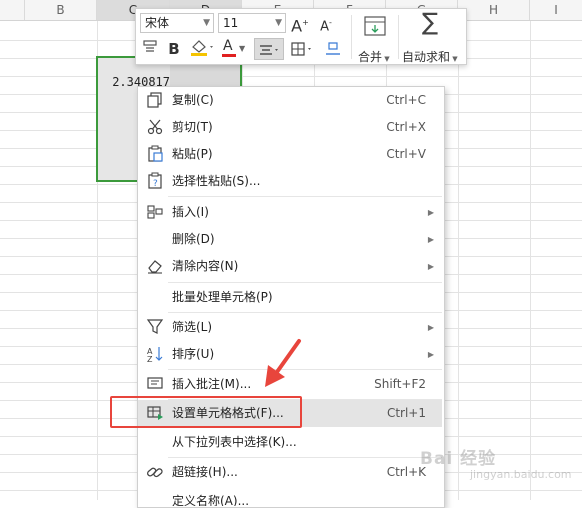 This screenshot has height=508, width=582. I want to click on menu-item-label: 清除内容(N), so click(205, 266).